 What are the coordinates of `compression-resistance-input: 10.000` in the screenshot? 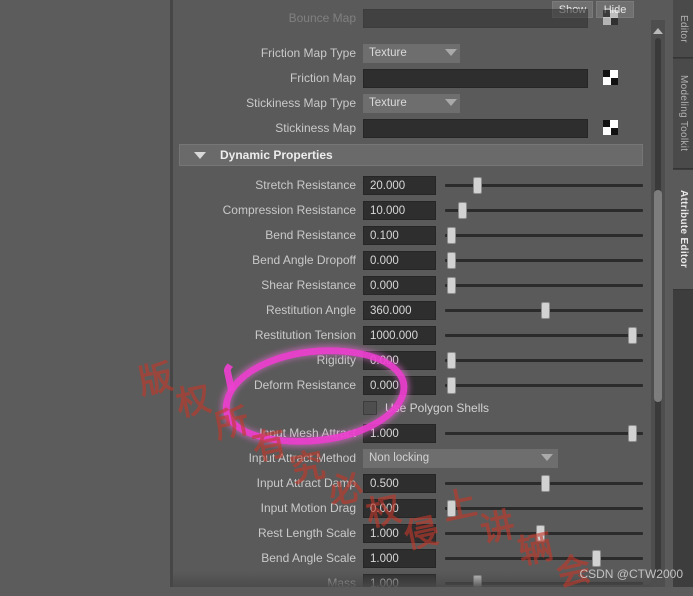 It's located at (399, 210).